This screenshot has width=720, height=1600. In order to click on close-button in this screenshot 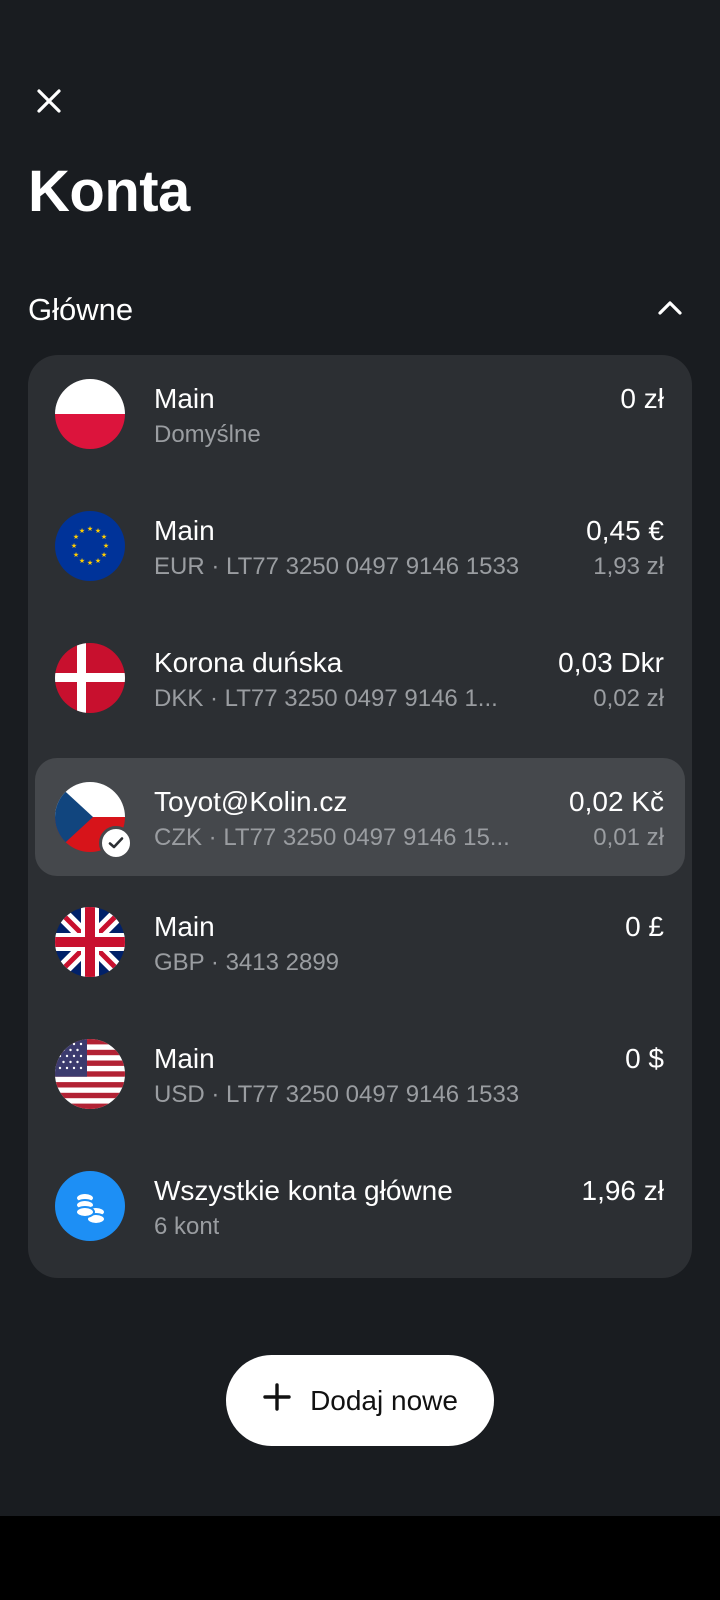, I will do `click(49, 103)`.